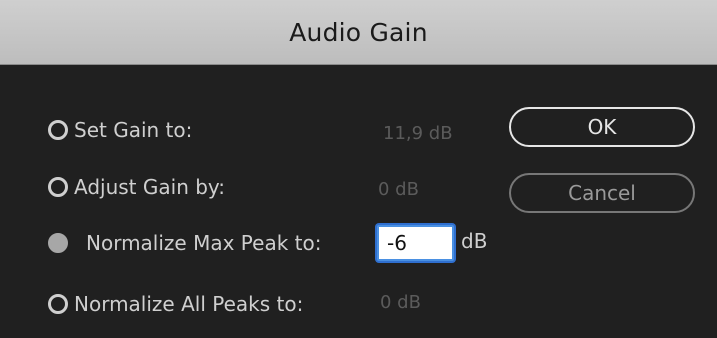  I want to click on adjust-gain-label: Adjust Gain by:, so click(150, 187).